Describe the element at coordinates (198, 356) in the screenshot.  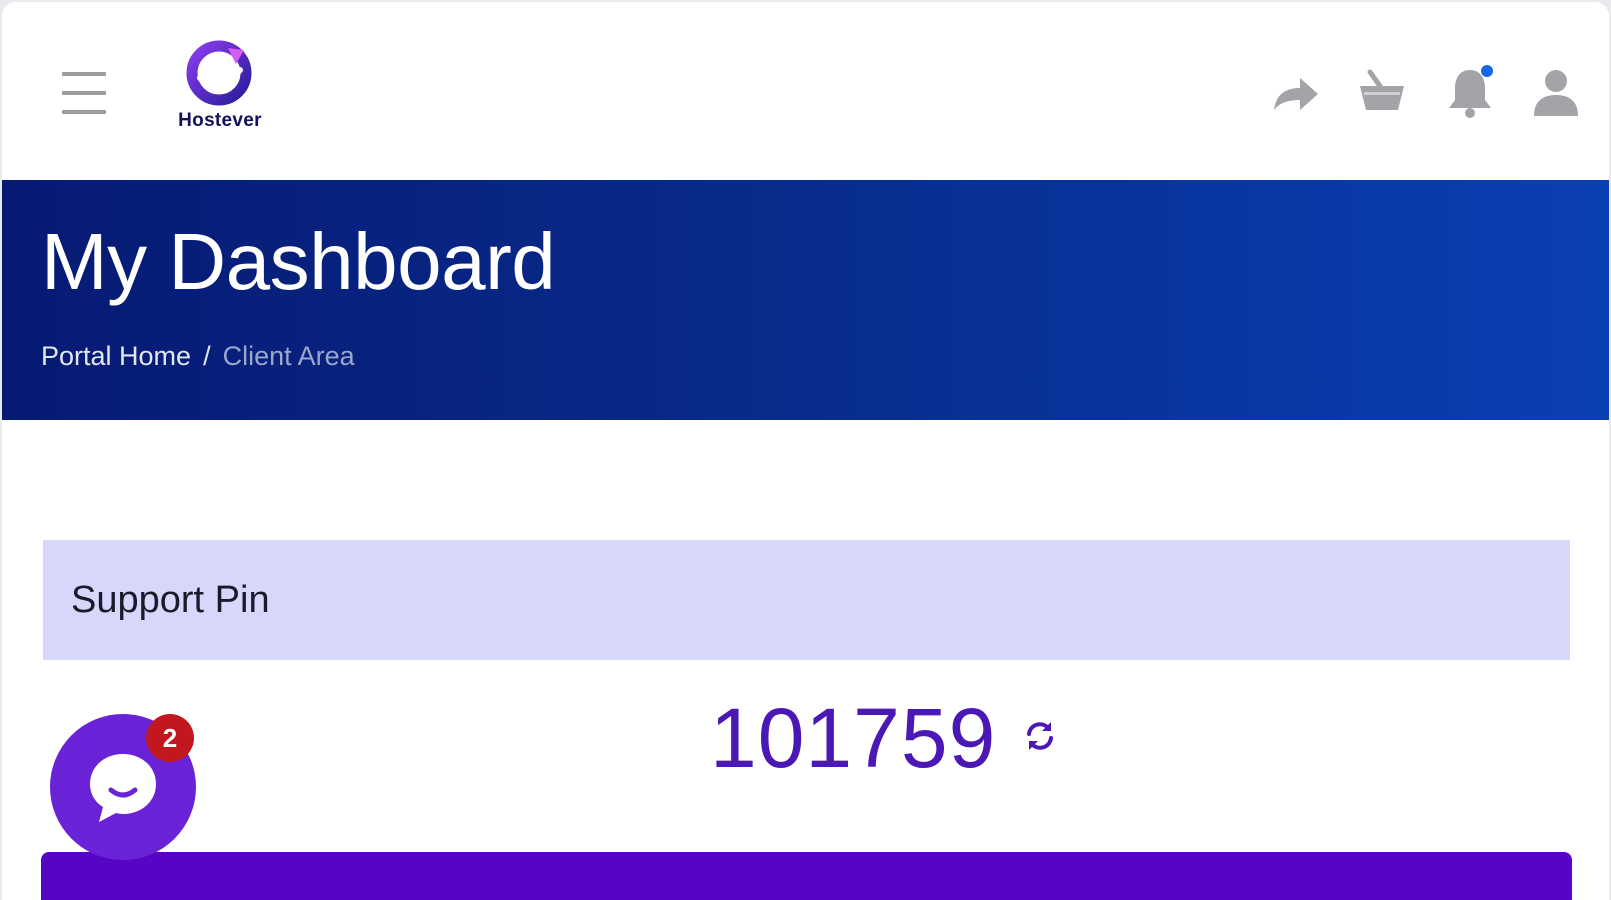
I see `breadcrumb: Portal Home / Client Area` at that location.